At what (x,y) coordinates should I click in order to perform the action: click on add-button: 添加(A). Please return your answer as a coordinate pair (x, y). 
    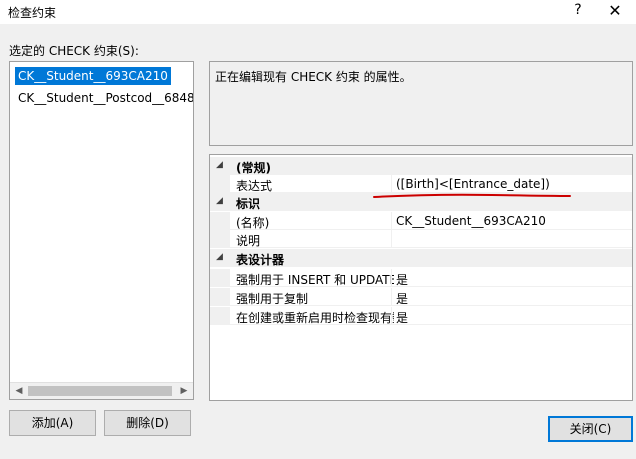
    Looking at the image, I should click on (52, 423).